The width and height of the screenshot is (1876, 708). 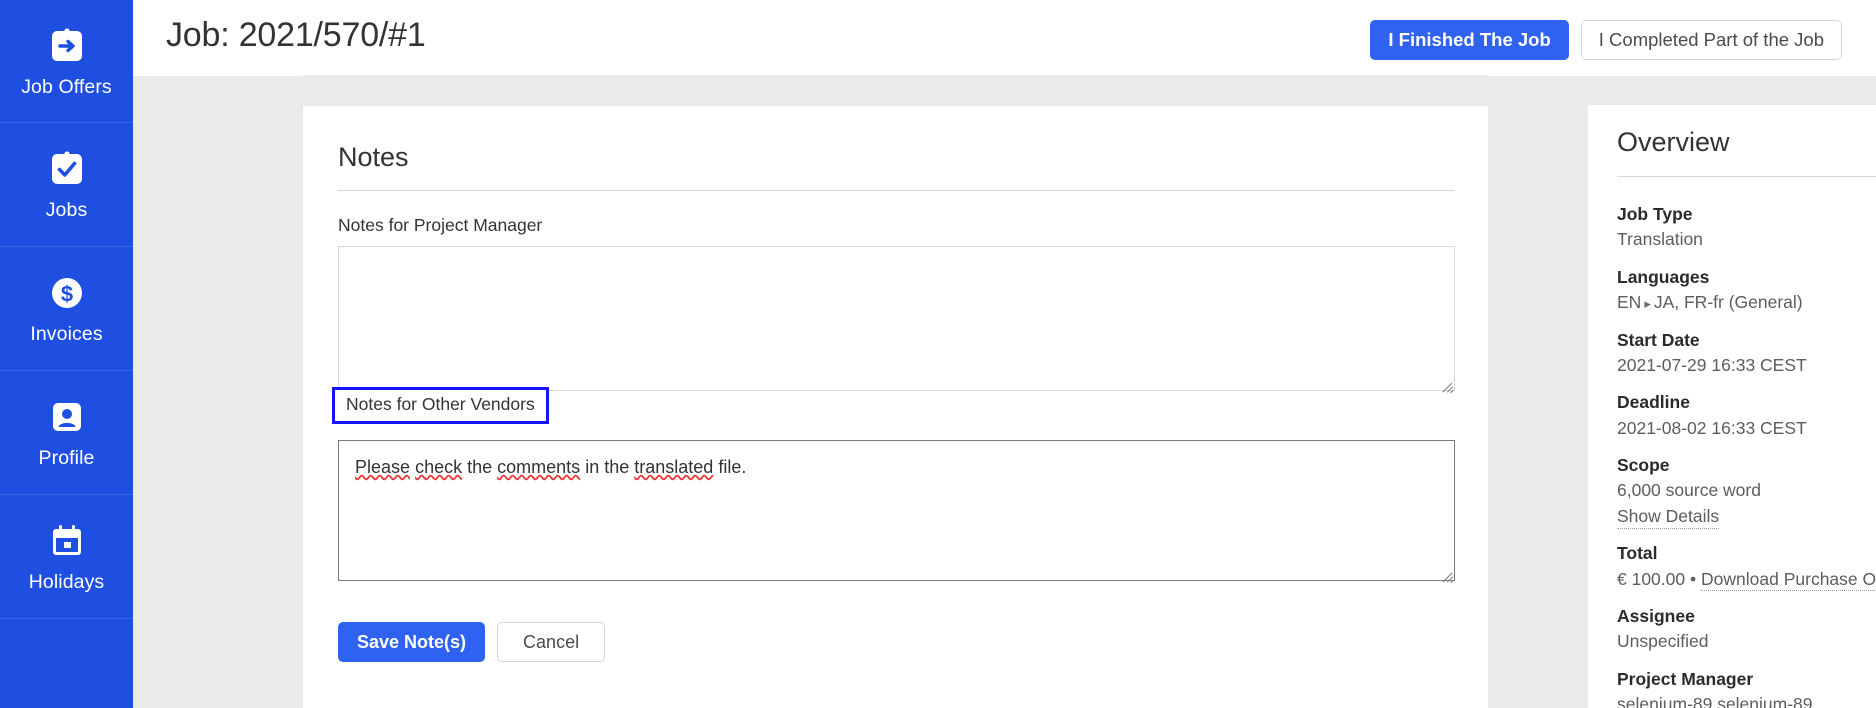 I want to click on notes-project-manager-input, so click(x=896, y=318).